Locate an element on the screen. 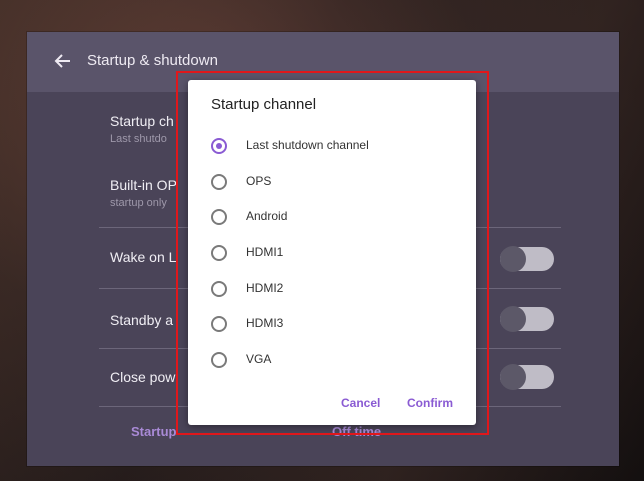 Image resolution: width=644 pixels, height=481 pixels. setting-subtitle: Last shutdo is located at coordinates (138, 139).